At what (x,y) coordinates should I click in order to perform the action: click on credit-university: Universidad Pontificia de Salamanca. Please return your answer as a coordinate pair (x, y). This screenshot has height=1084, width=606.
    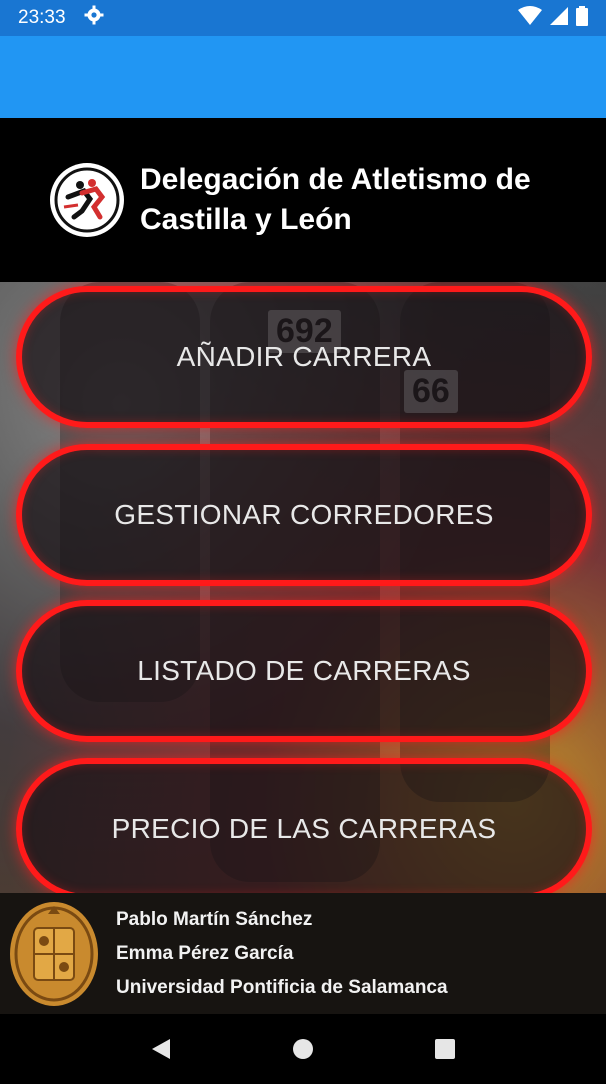
    Looking at the image, I should click on (282, 987).